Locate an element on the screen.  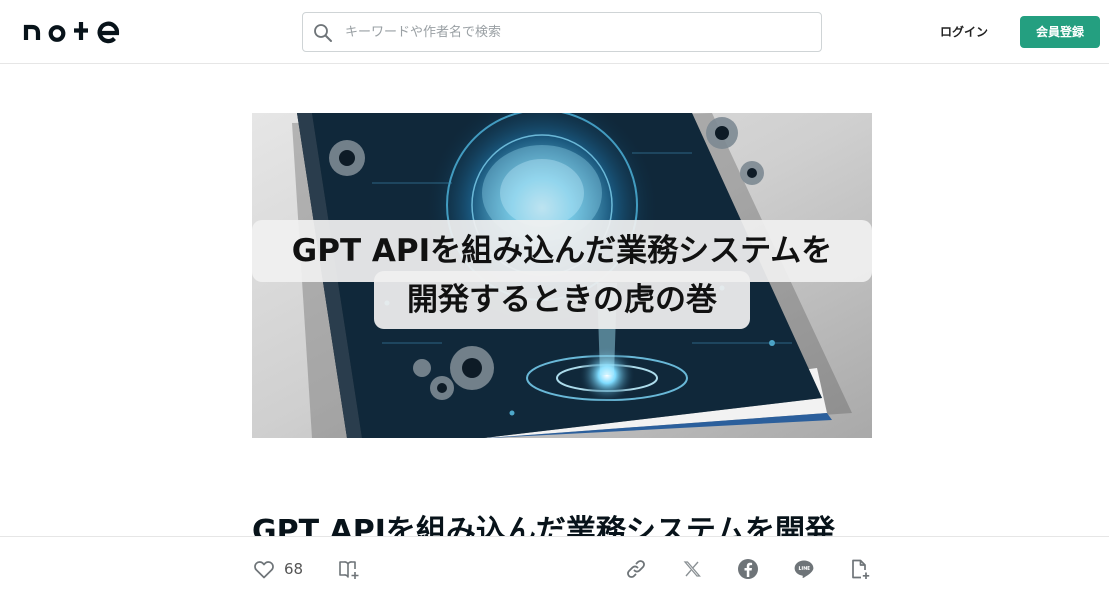
like-button is located at coordinates (264, 569).